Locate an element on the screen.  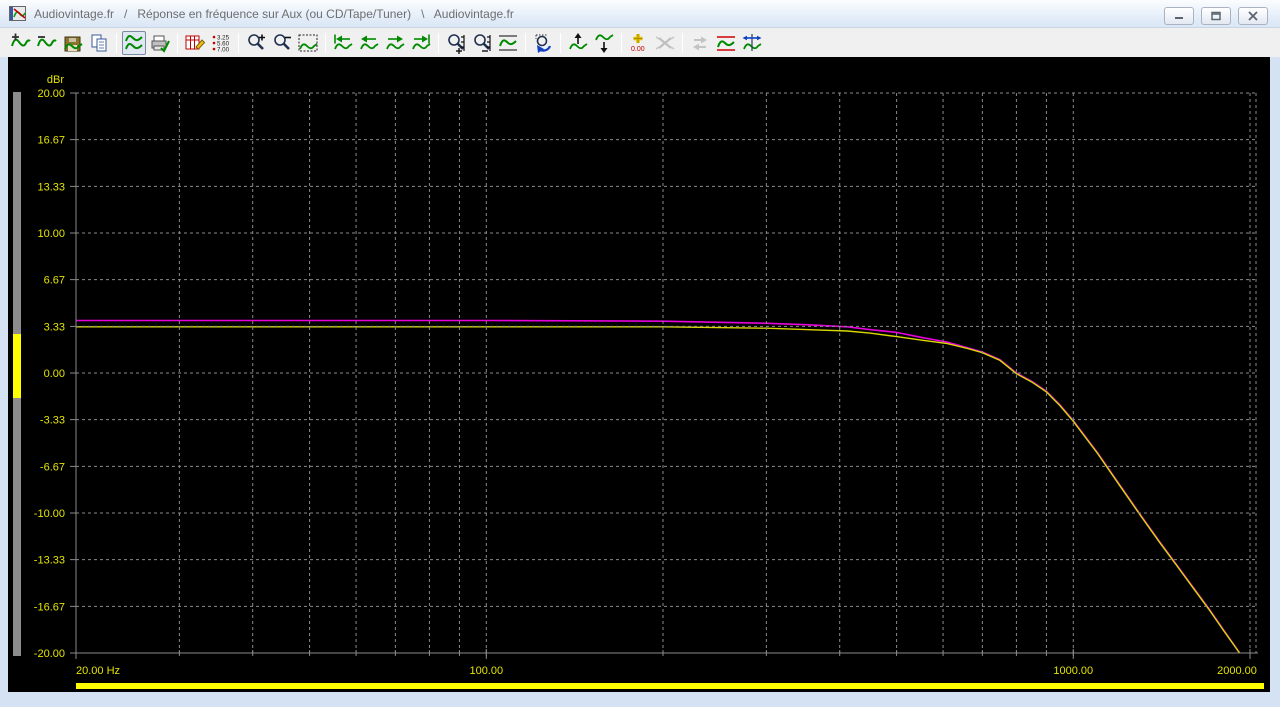
horizontal-scrollbar is located at coordinates (670, 686).